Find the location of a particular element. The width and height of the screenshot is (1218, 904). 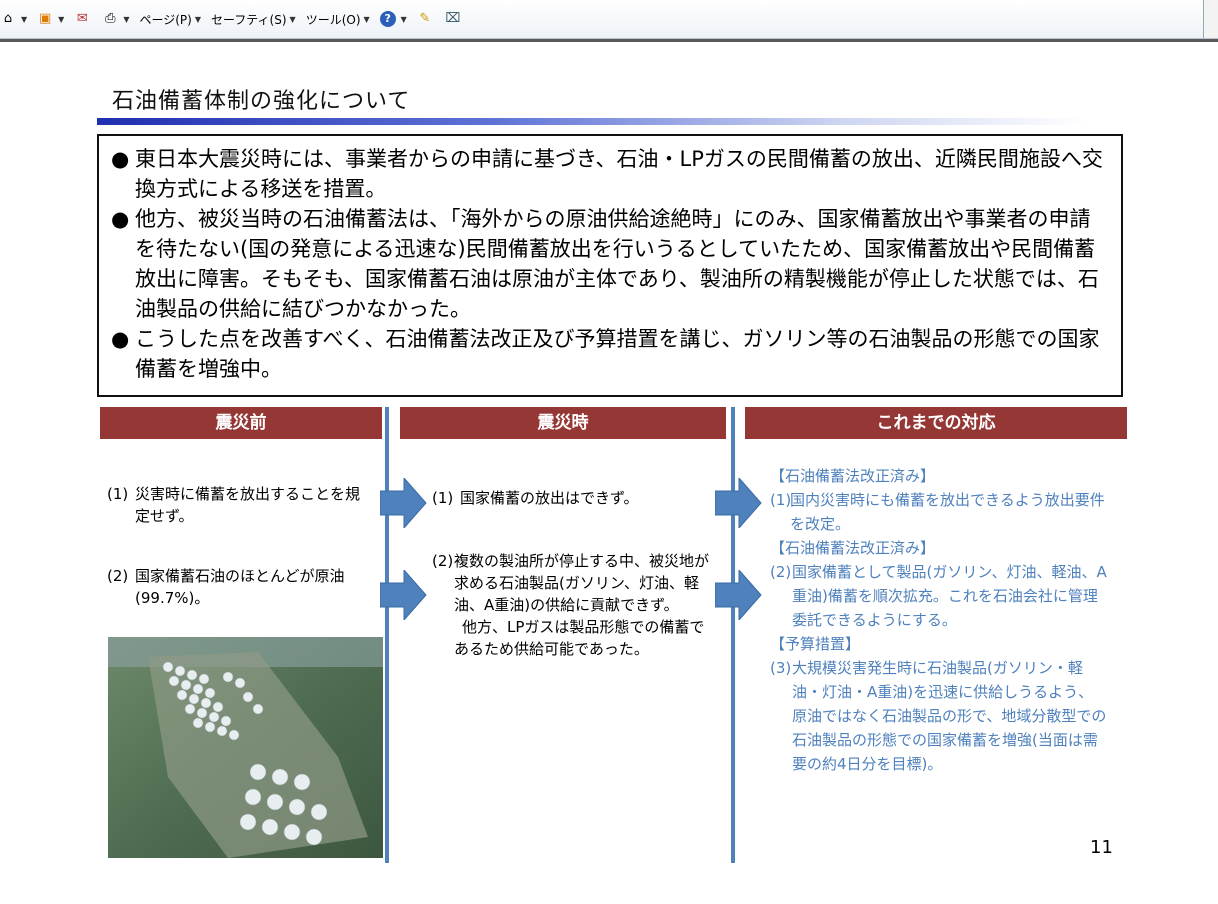

item-text: 国家備蓄の放出はできず。 is located at coordinates (549, 498).